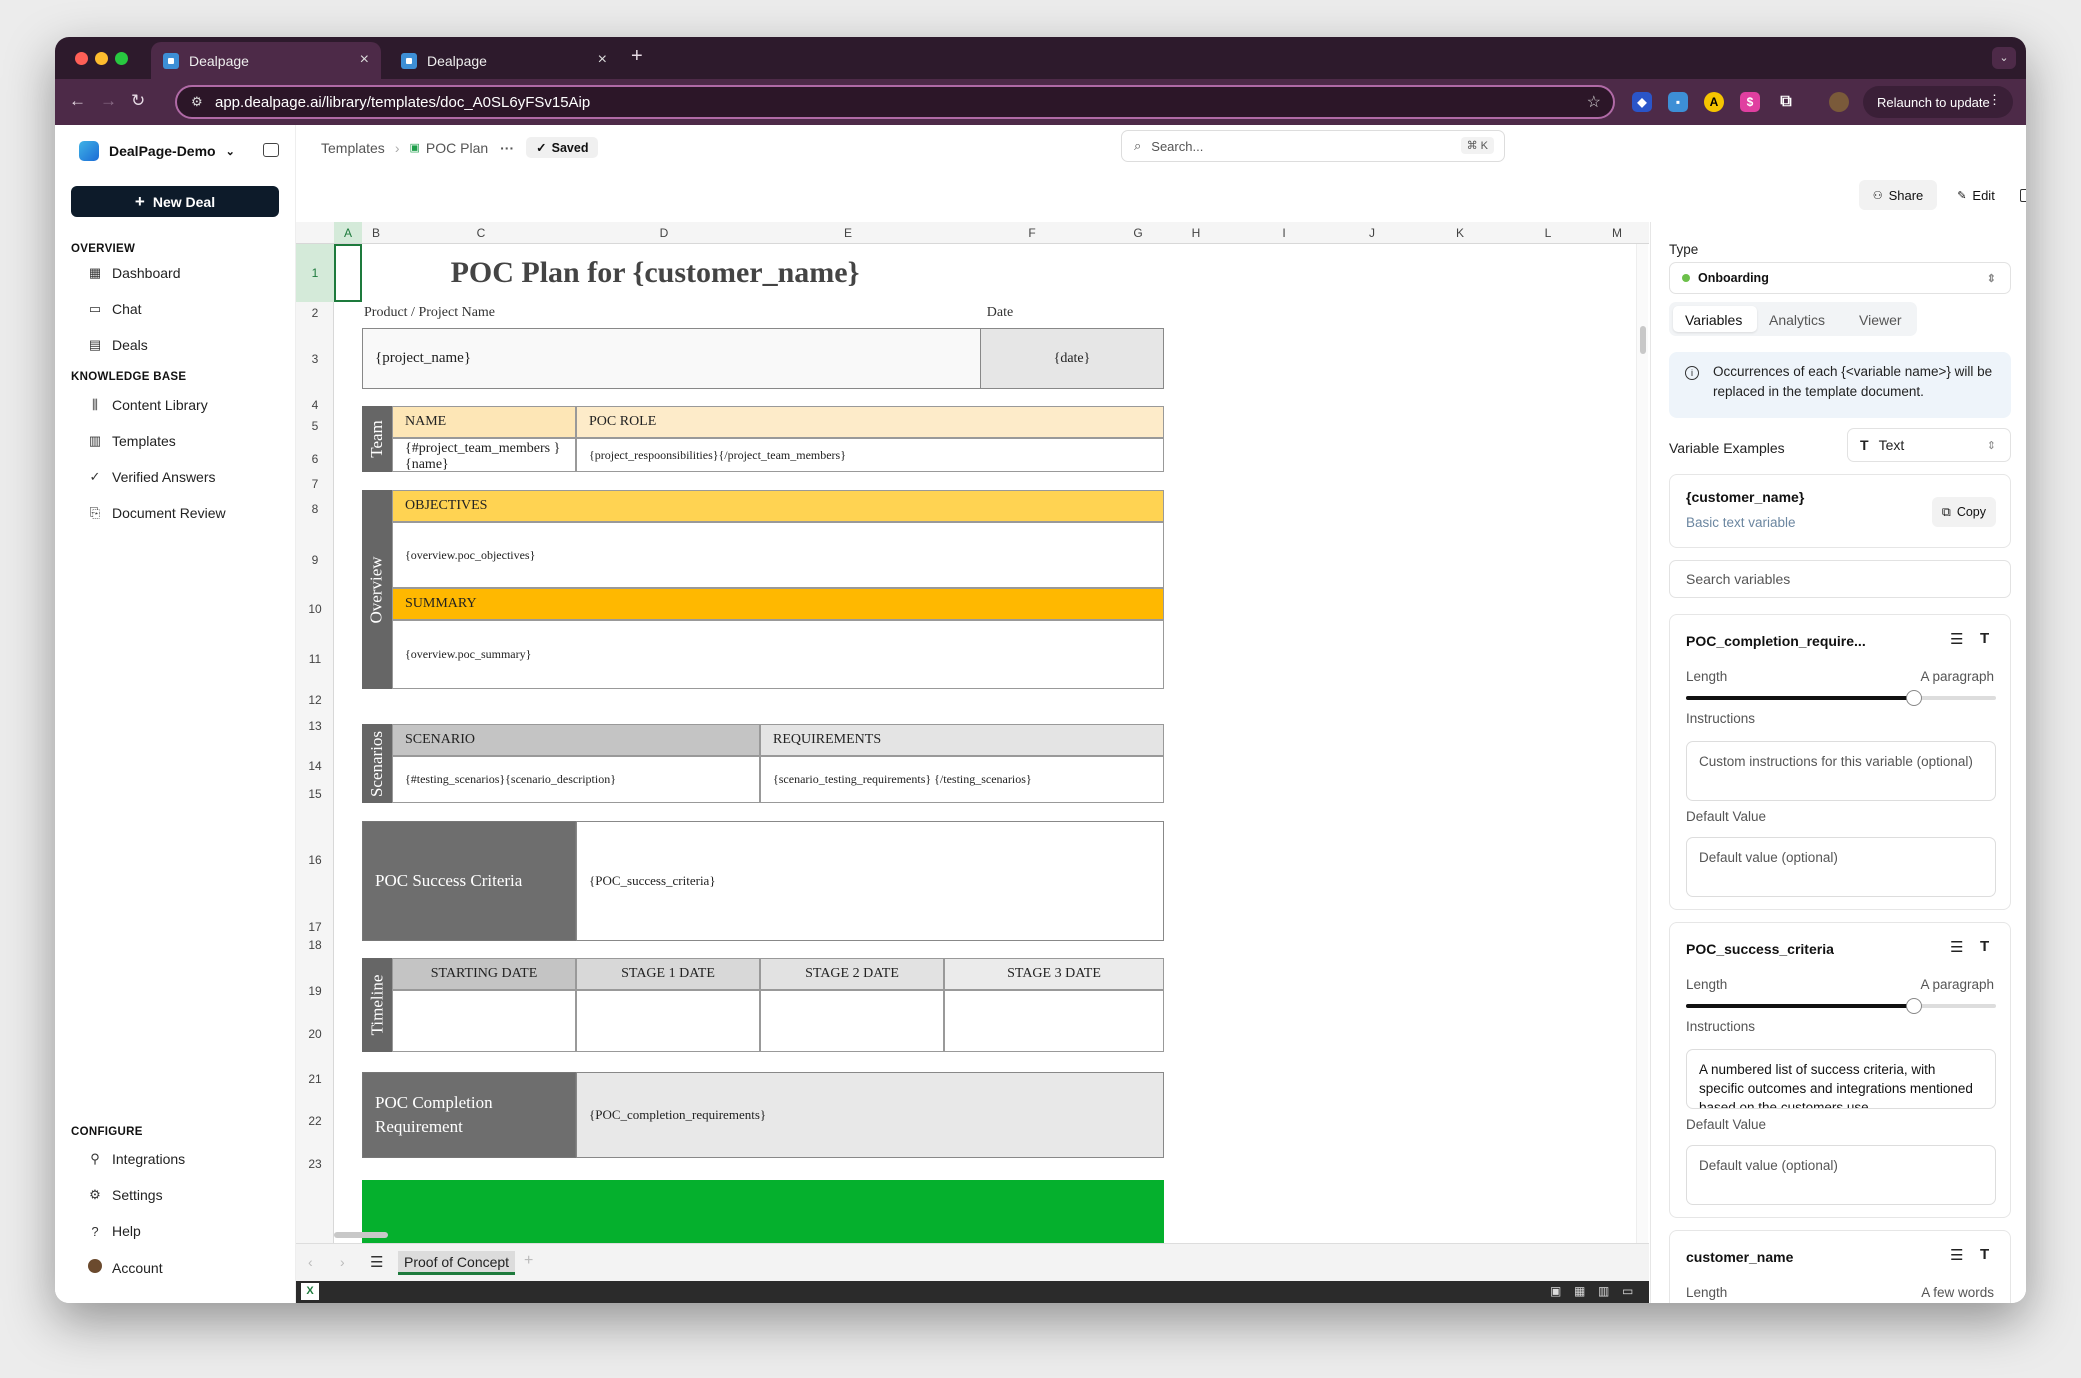 The image size is (2081, 1378). Describe the element at coordinates (315, 726) in the screenshot. I see `row-header: 13` at that location.